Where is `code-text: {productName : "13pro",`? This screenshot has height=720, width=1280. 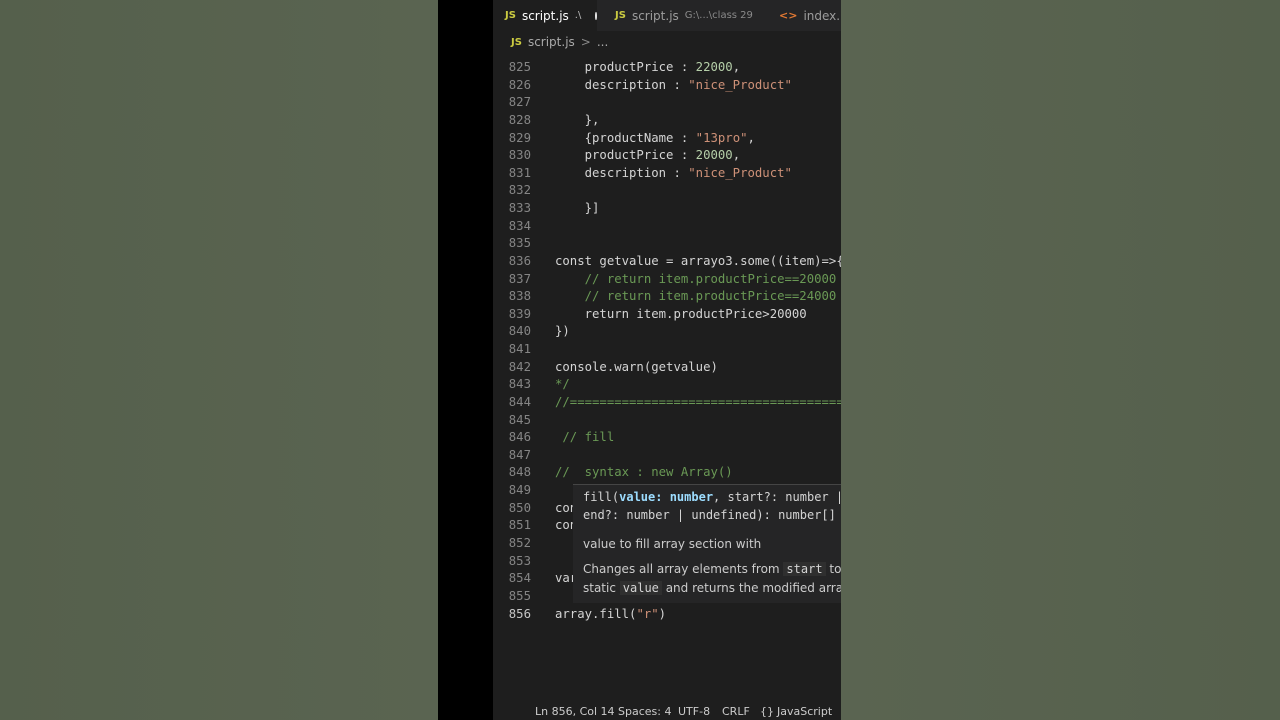
code-text: {productName : "13pro", is located at coordinates (655, 138).